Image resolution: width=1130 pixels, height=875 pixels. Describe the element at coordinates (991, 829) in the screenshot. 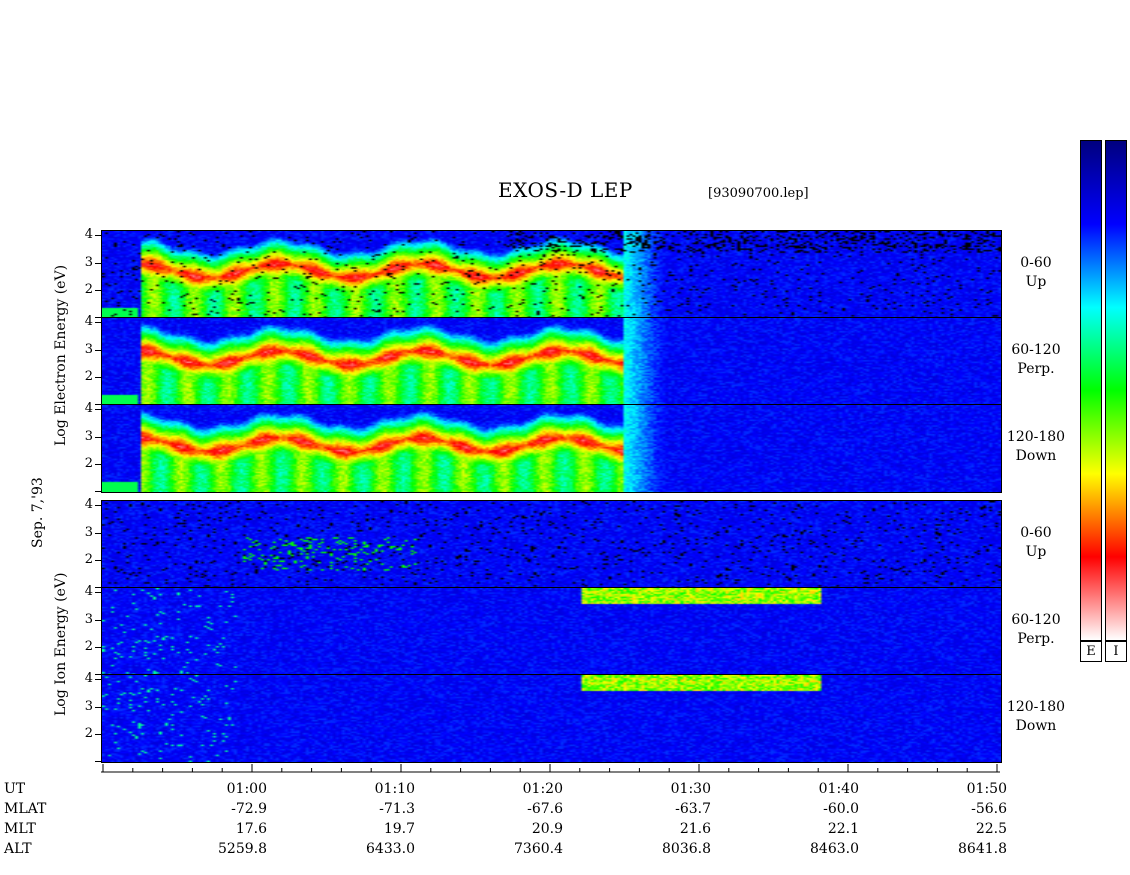

I see `orbit-value: 22.5` at that location.